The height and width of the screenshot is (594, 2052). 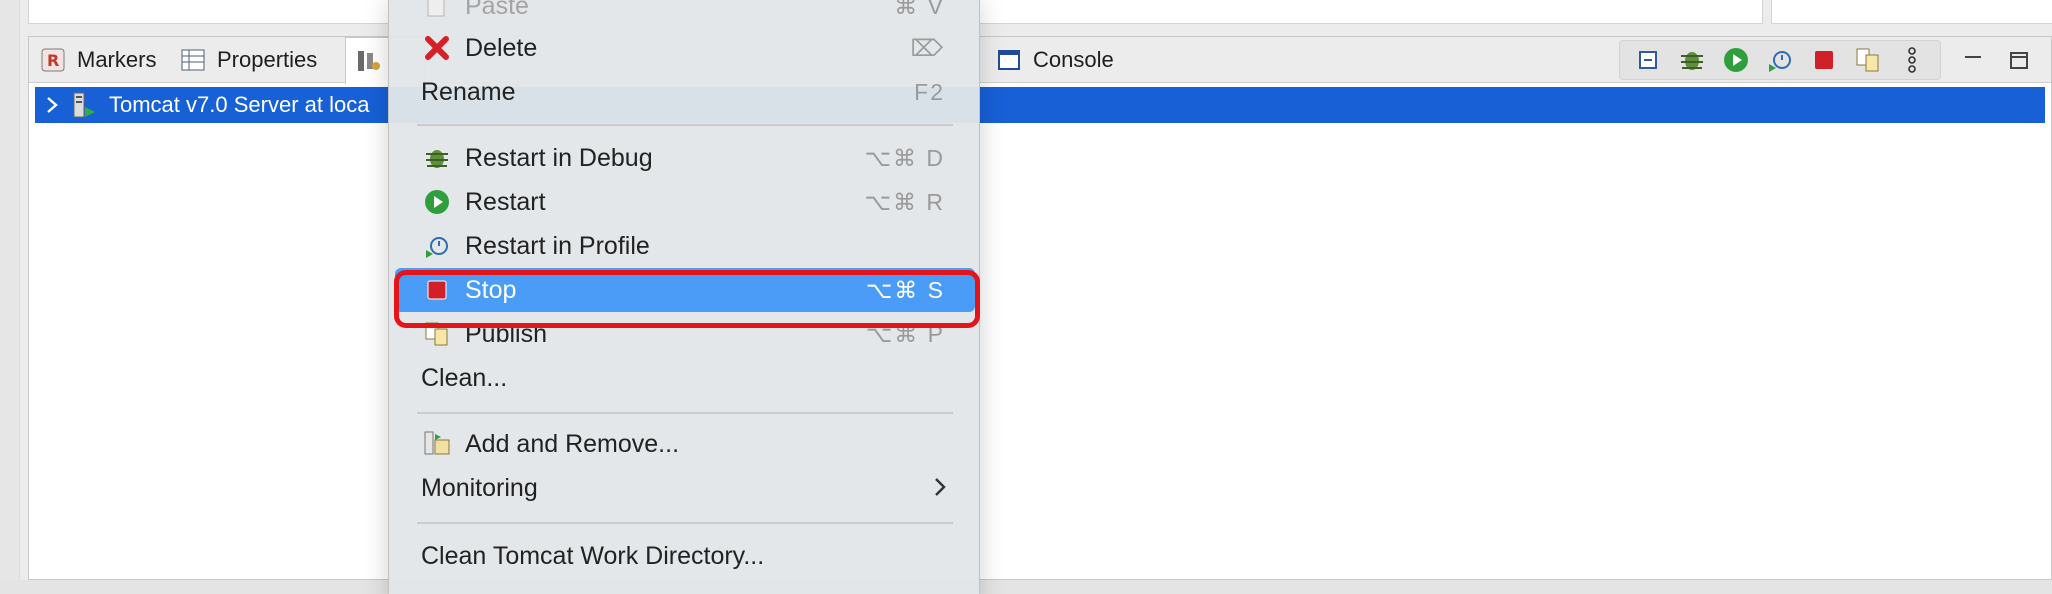 What do you see at coordinates (239, 104) in the screenshot?
I see `server-label: Tomcat v7.0 Server at loca` at bounding box center [239, 104].